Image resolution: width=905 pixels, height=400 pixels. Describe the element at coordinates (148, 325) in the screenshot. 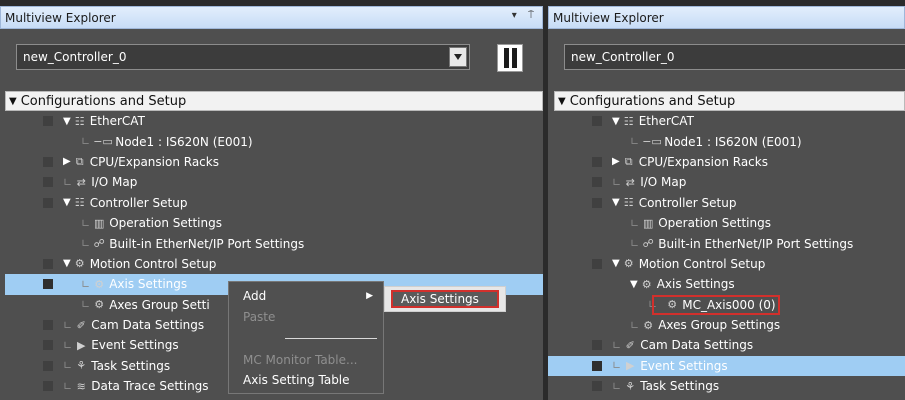

I see `tree-item-label: Cam Data Settings` at that location.